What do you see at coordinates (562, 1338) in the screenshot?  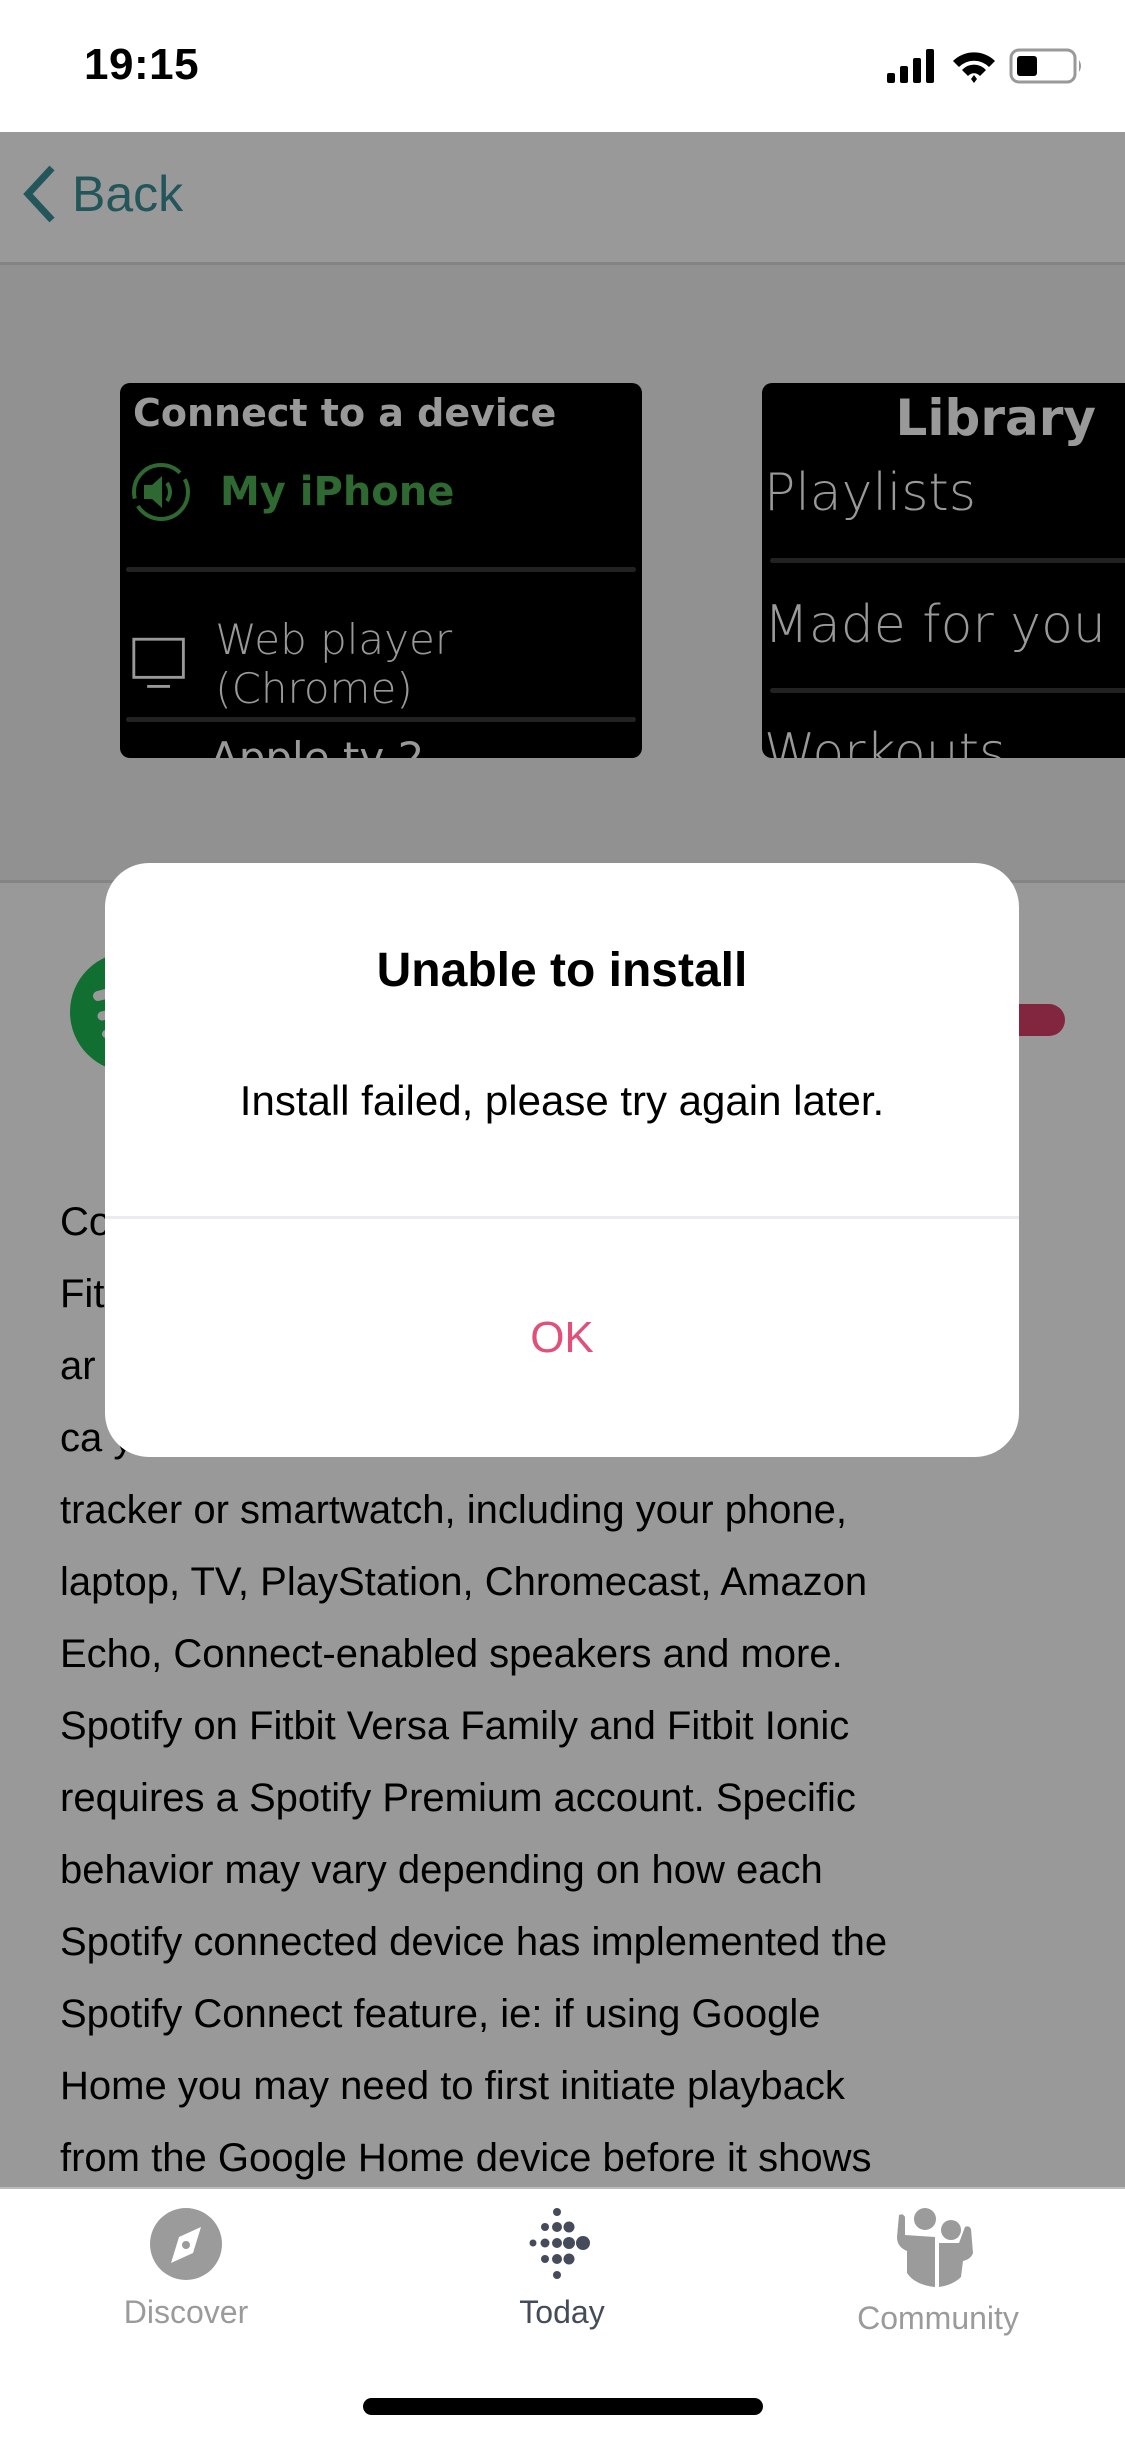 I see `ok-button: OK` at bounding box center [562, 1338].